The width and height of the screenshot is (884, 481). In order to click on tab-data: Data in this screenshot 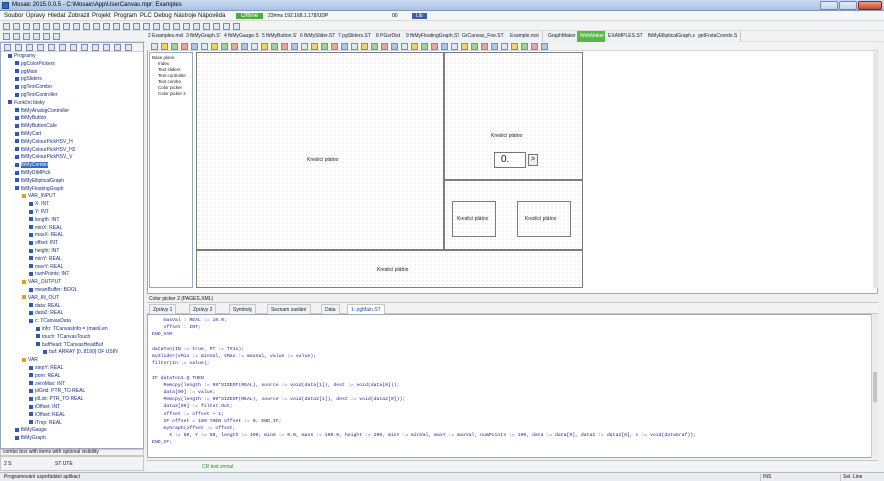, I will do `click(330, 309)`.